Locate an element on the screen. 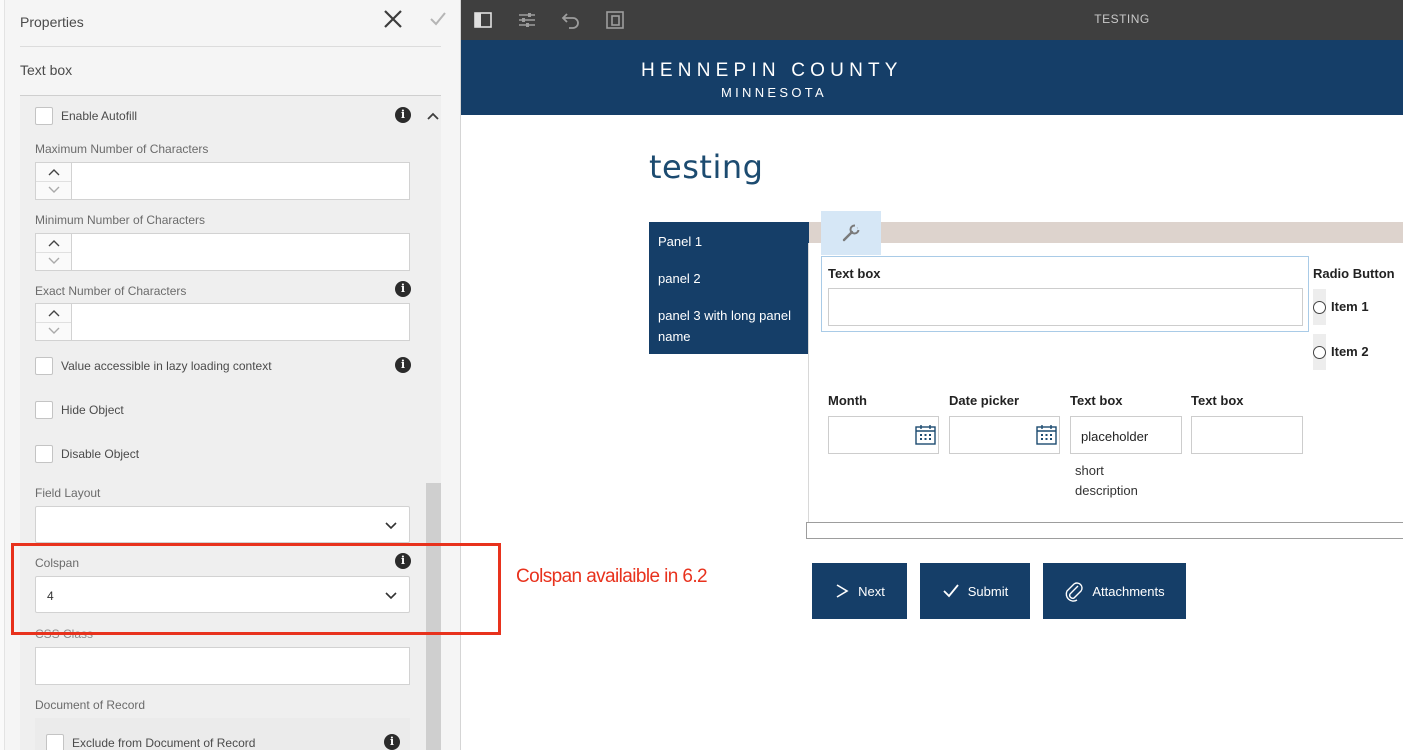 Image resolution: width=1403 pixels, height=750 pixels. banner-subtitle: MINNESOTA is located at coordinates (774, 92).